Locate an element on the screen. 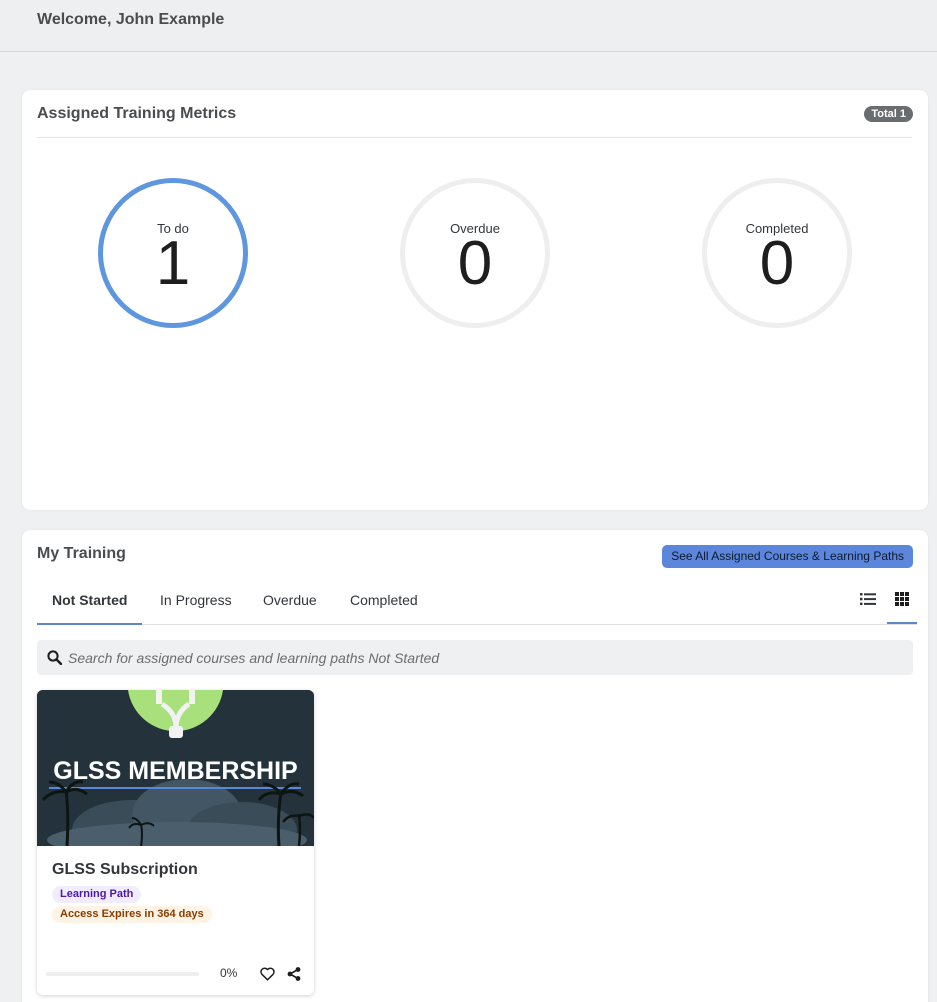 Image resolution: width=937 pixels, height=1002 pixels. search-bar is located at coordinates (475, 657).